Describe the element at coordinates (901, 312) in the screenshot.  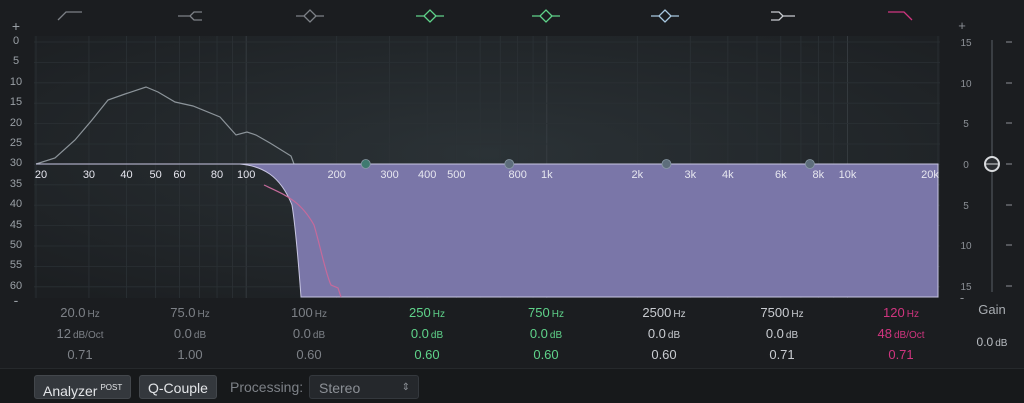
I see `band-frequency: 120 Hz` at that location.